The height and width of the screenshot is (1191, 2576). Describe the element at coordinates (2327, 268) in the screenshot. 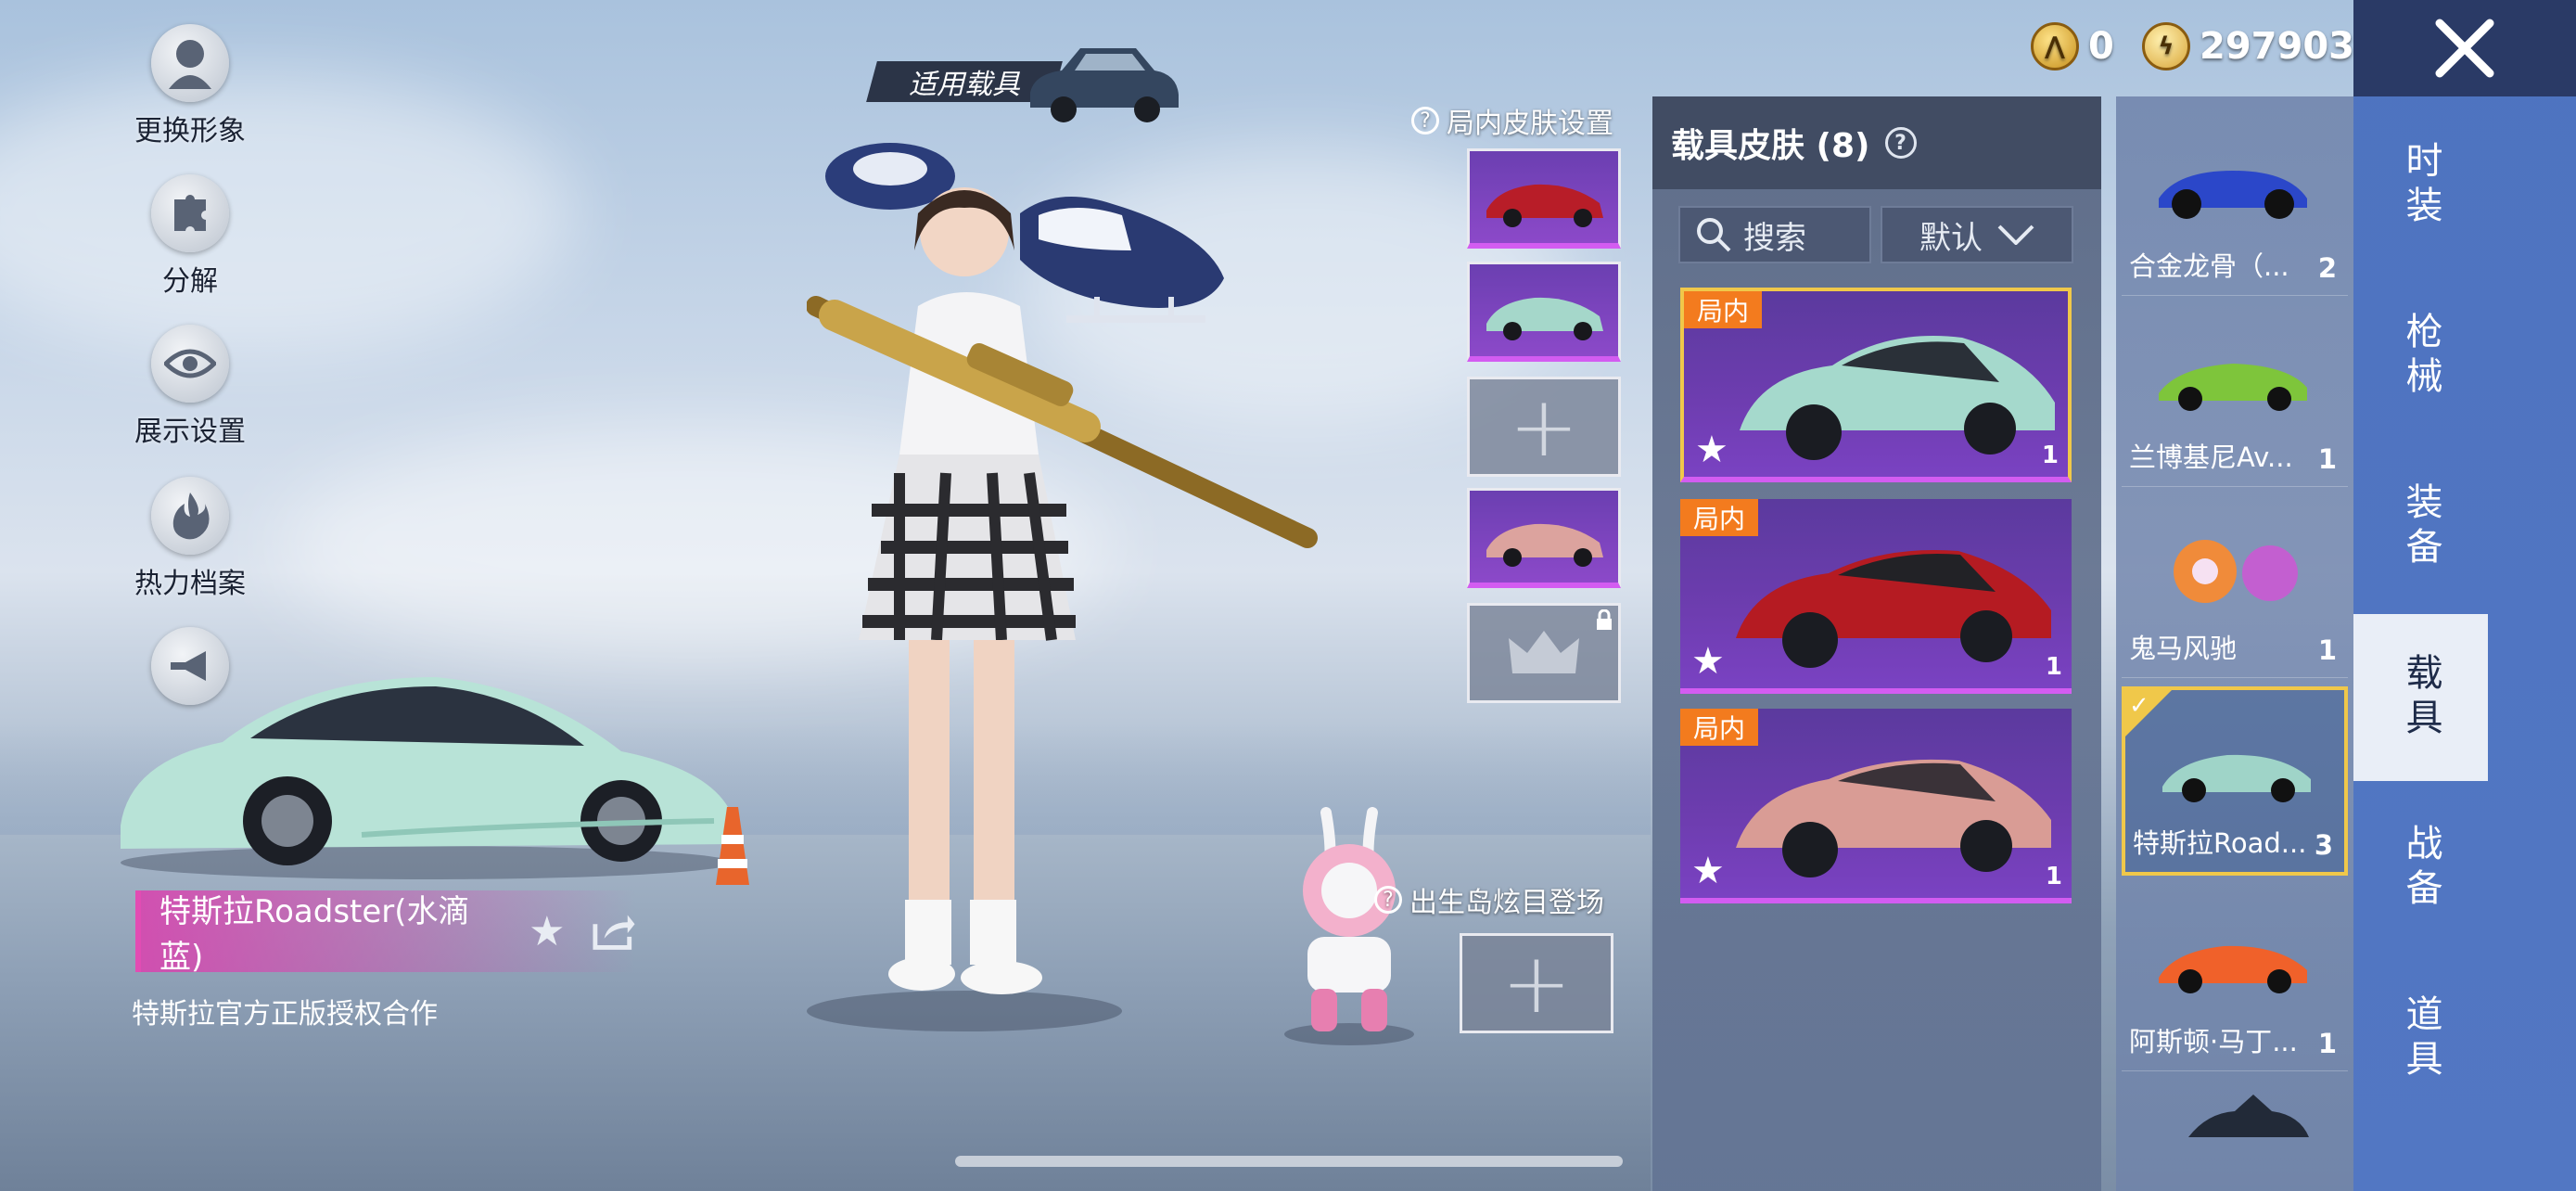

I see `vehicle-count: 2` at that location.